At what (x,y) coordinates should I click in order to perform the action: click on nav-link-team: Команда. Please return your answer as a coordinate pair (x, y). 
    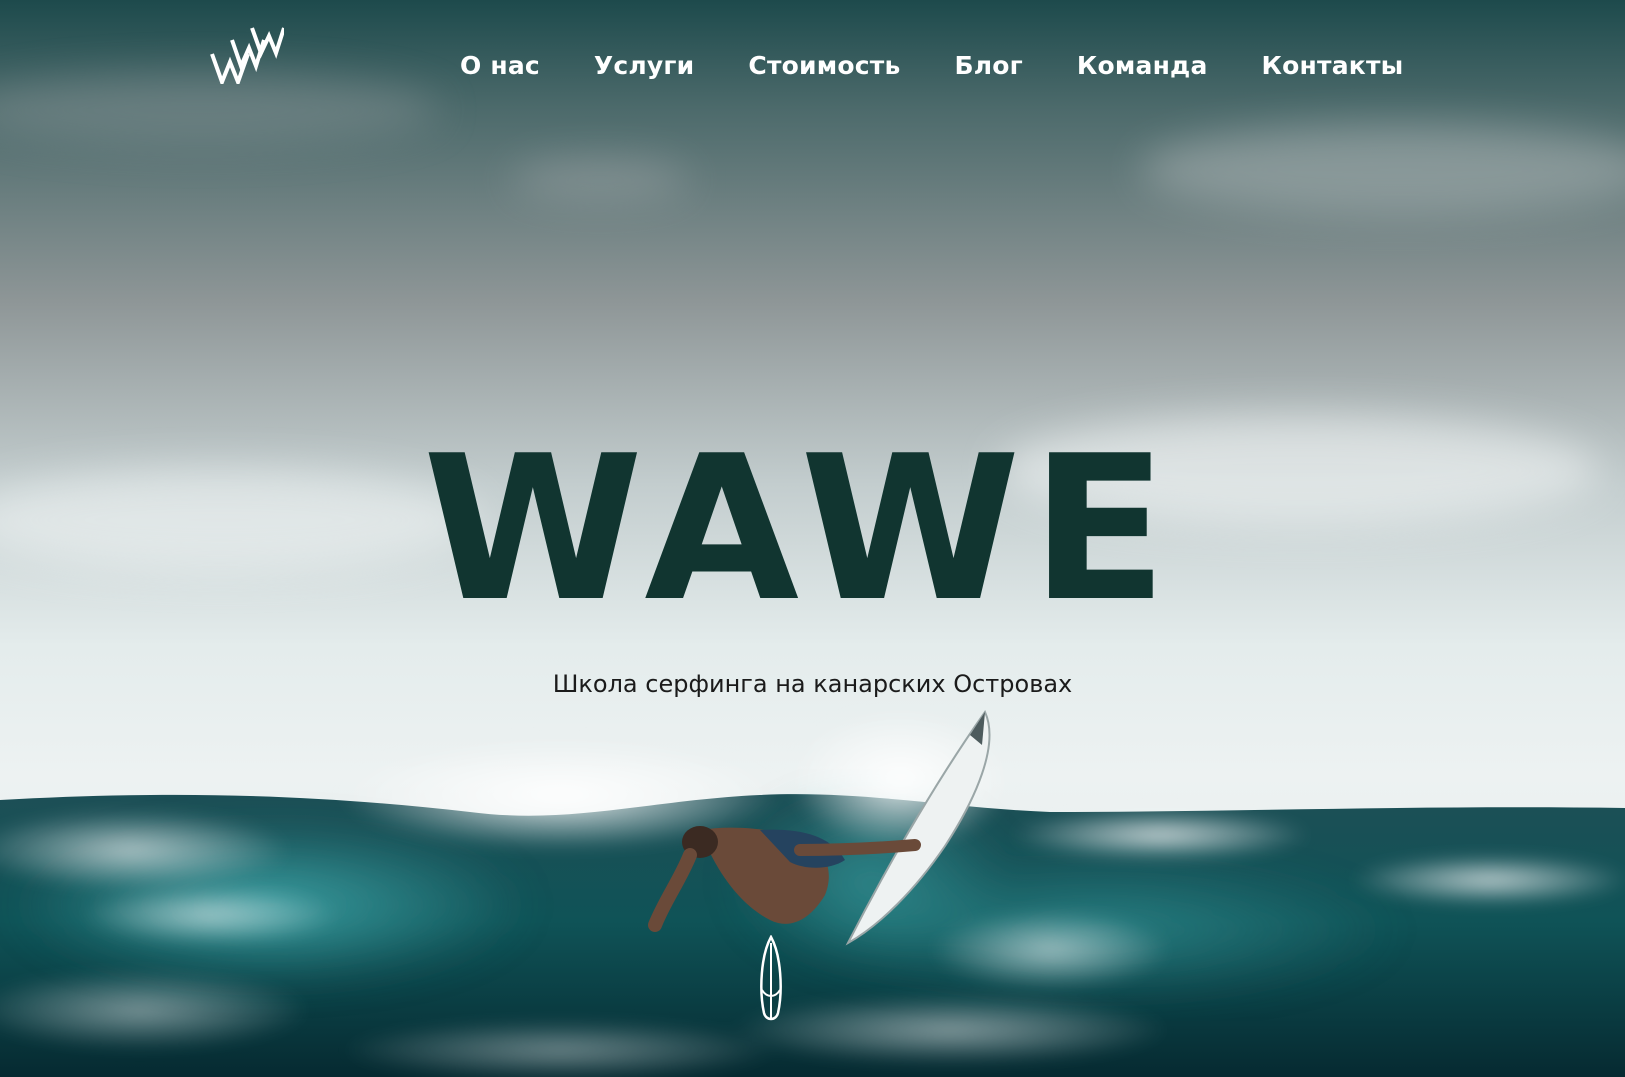
    Looking at the image, I should click on (1142, 66).